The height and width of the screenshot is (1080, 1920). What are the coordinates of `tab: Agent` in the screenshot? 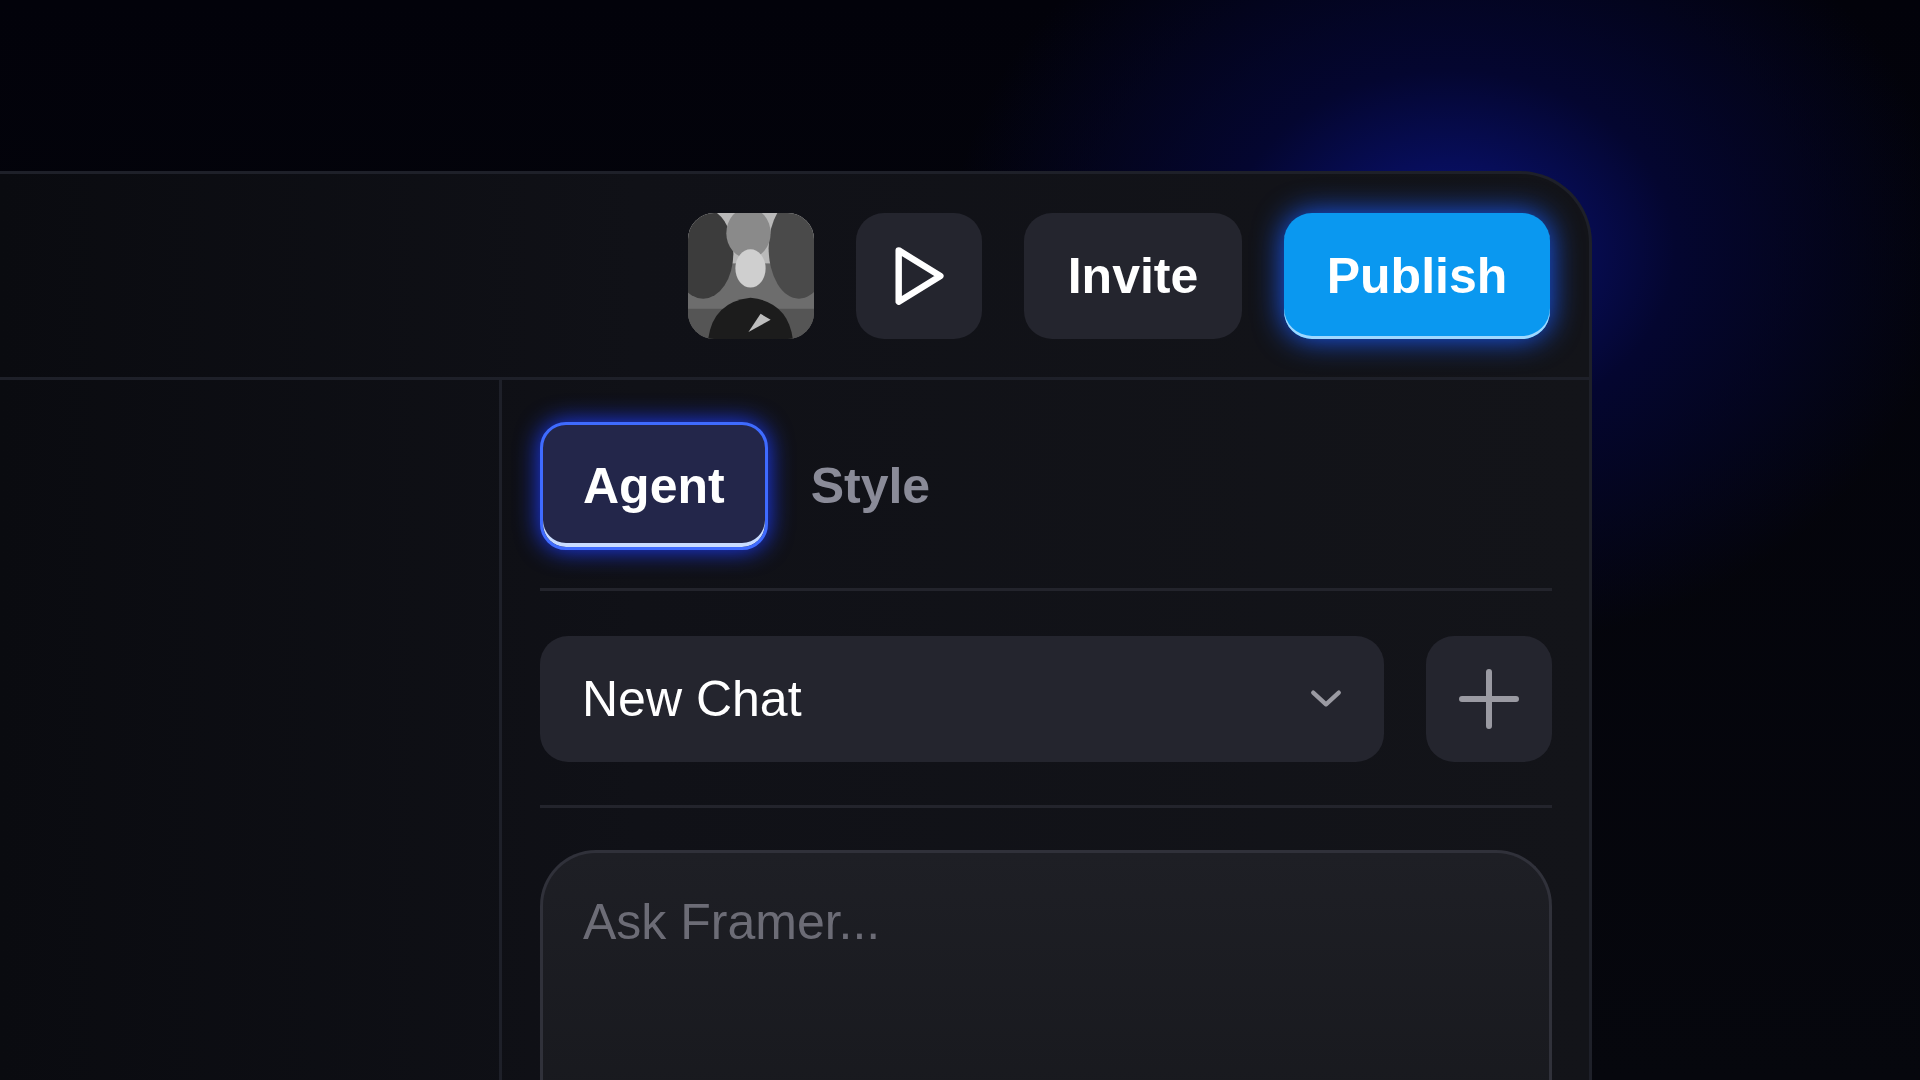 It's located at (654, 486).